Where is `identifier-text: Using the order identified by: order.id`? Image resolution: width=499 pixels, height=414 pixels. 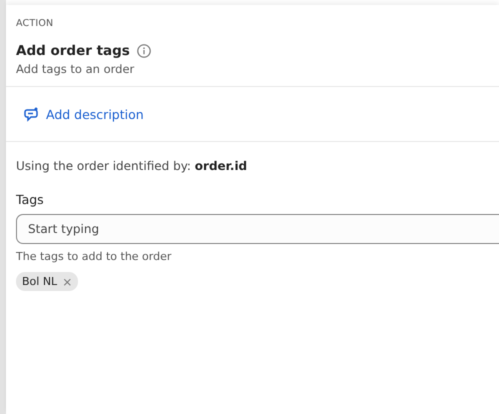 identifier-text: Using the order identified by: order.id is located at coordinates (132, 166).